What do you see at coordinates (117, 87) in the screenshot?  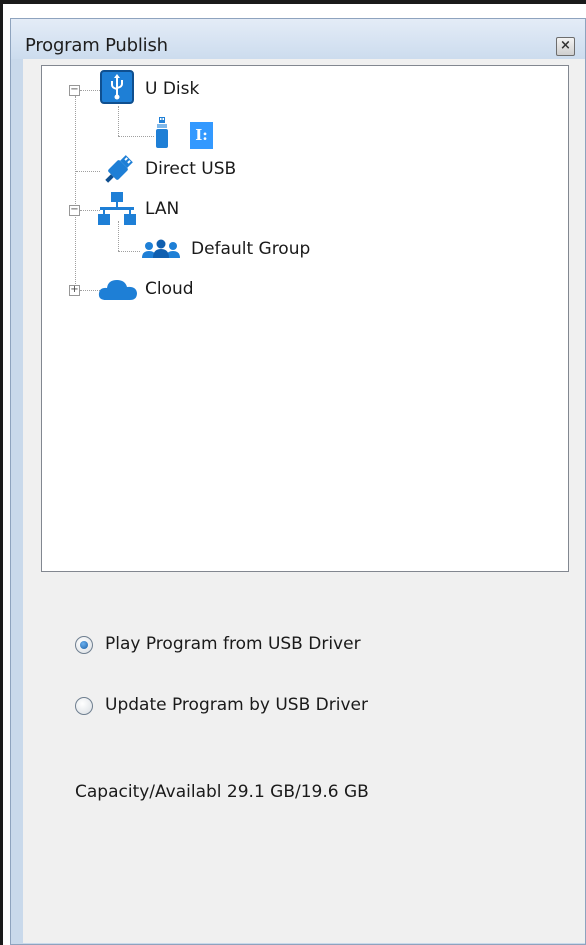 I see `usb-disk-icon` at bounding box center [117, 87].